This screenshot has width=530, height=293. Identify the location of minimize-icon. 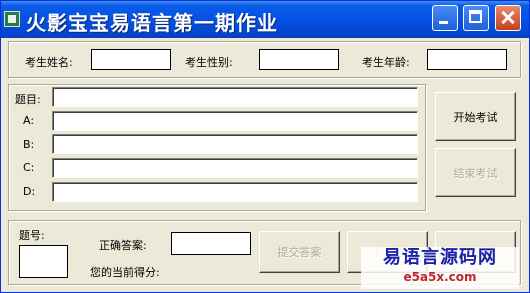
(443, 22).